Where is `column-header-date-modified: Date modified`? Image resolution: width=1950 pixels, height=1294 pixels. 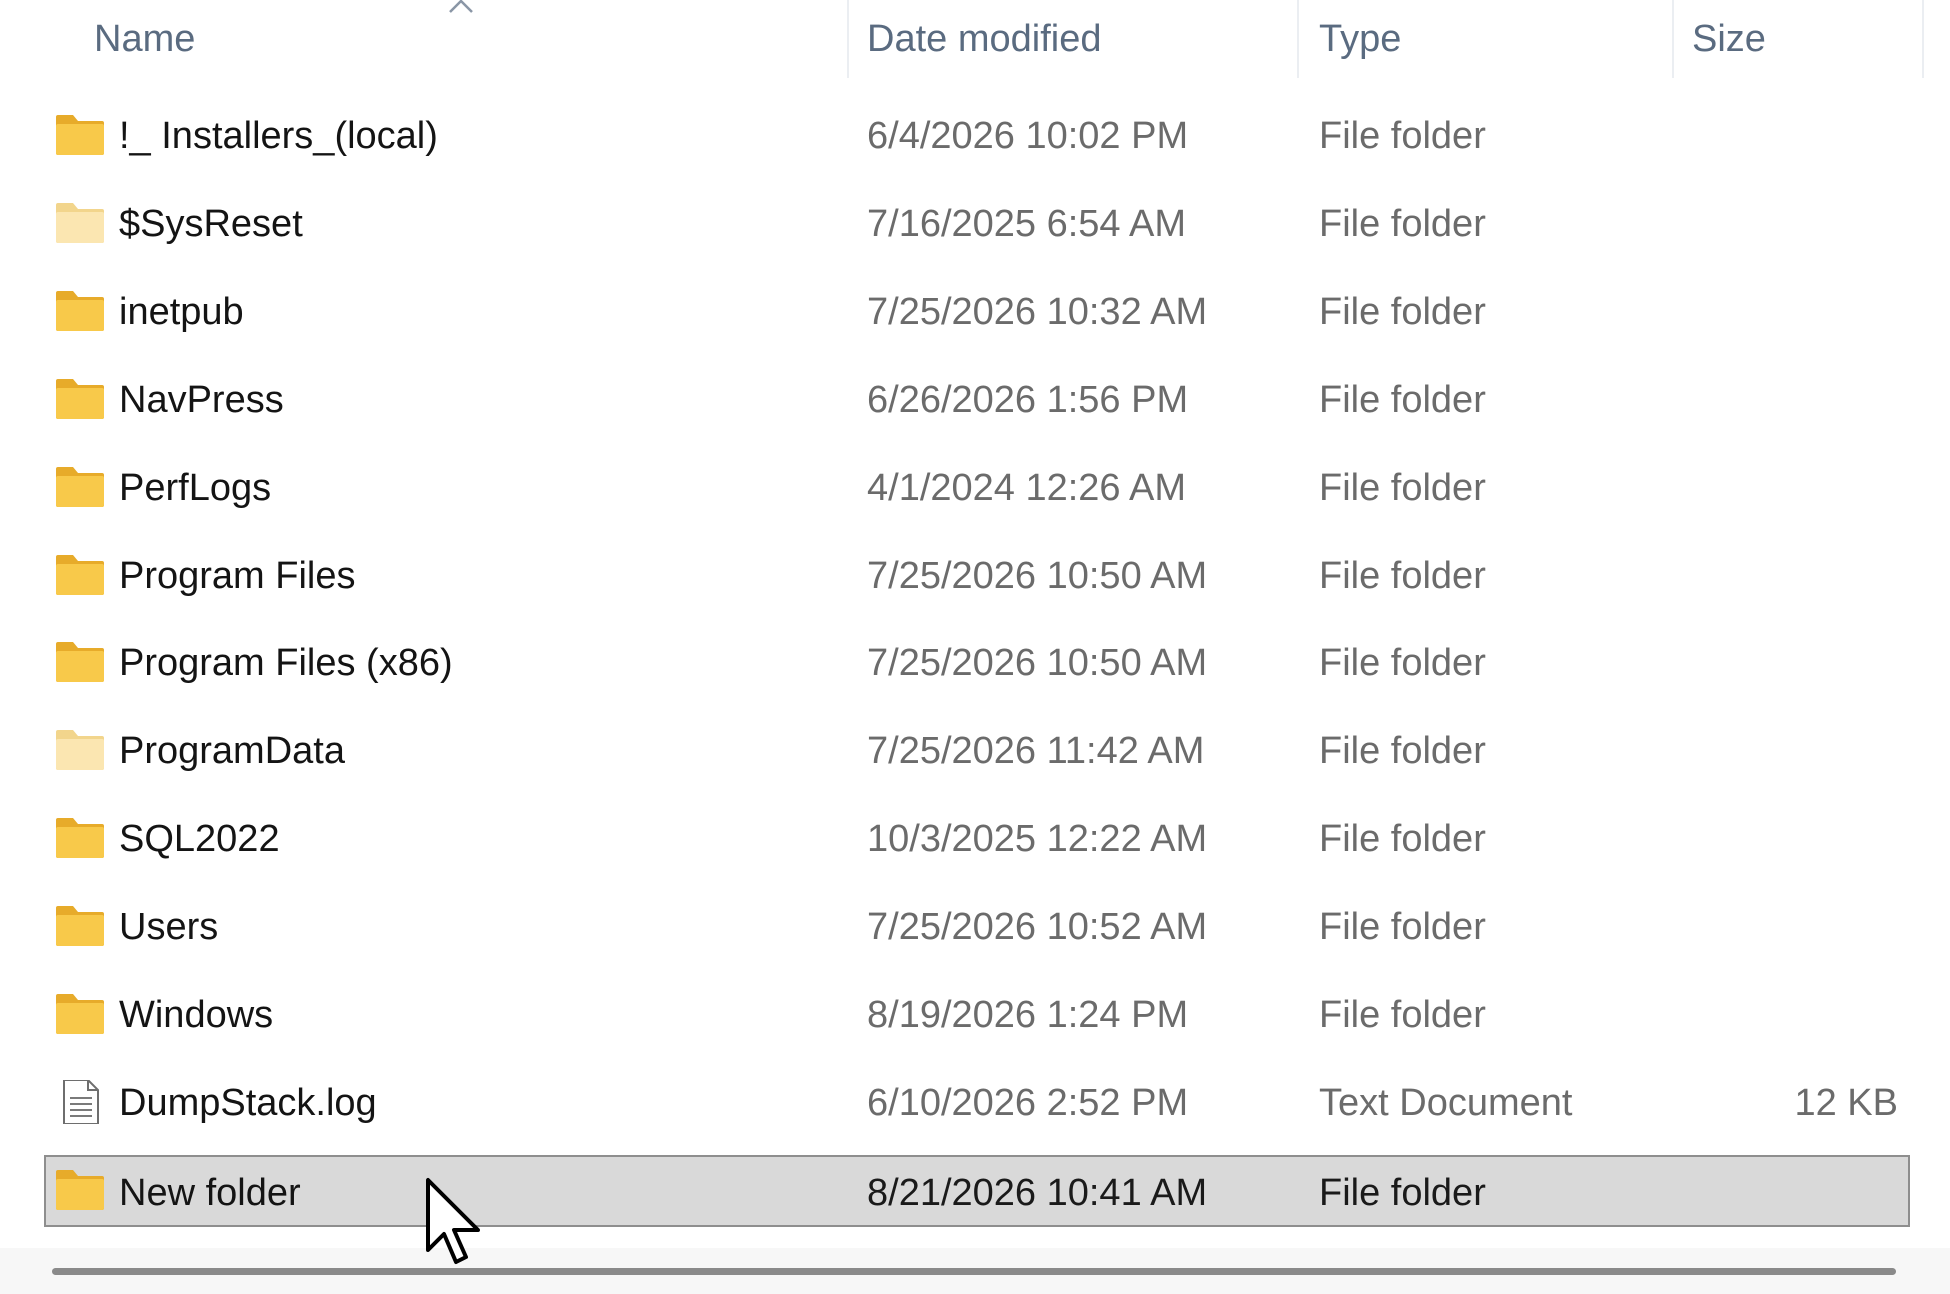 column-header-date-modified: Date modified is located at coordinates (1072, 39).